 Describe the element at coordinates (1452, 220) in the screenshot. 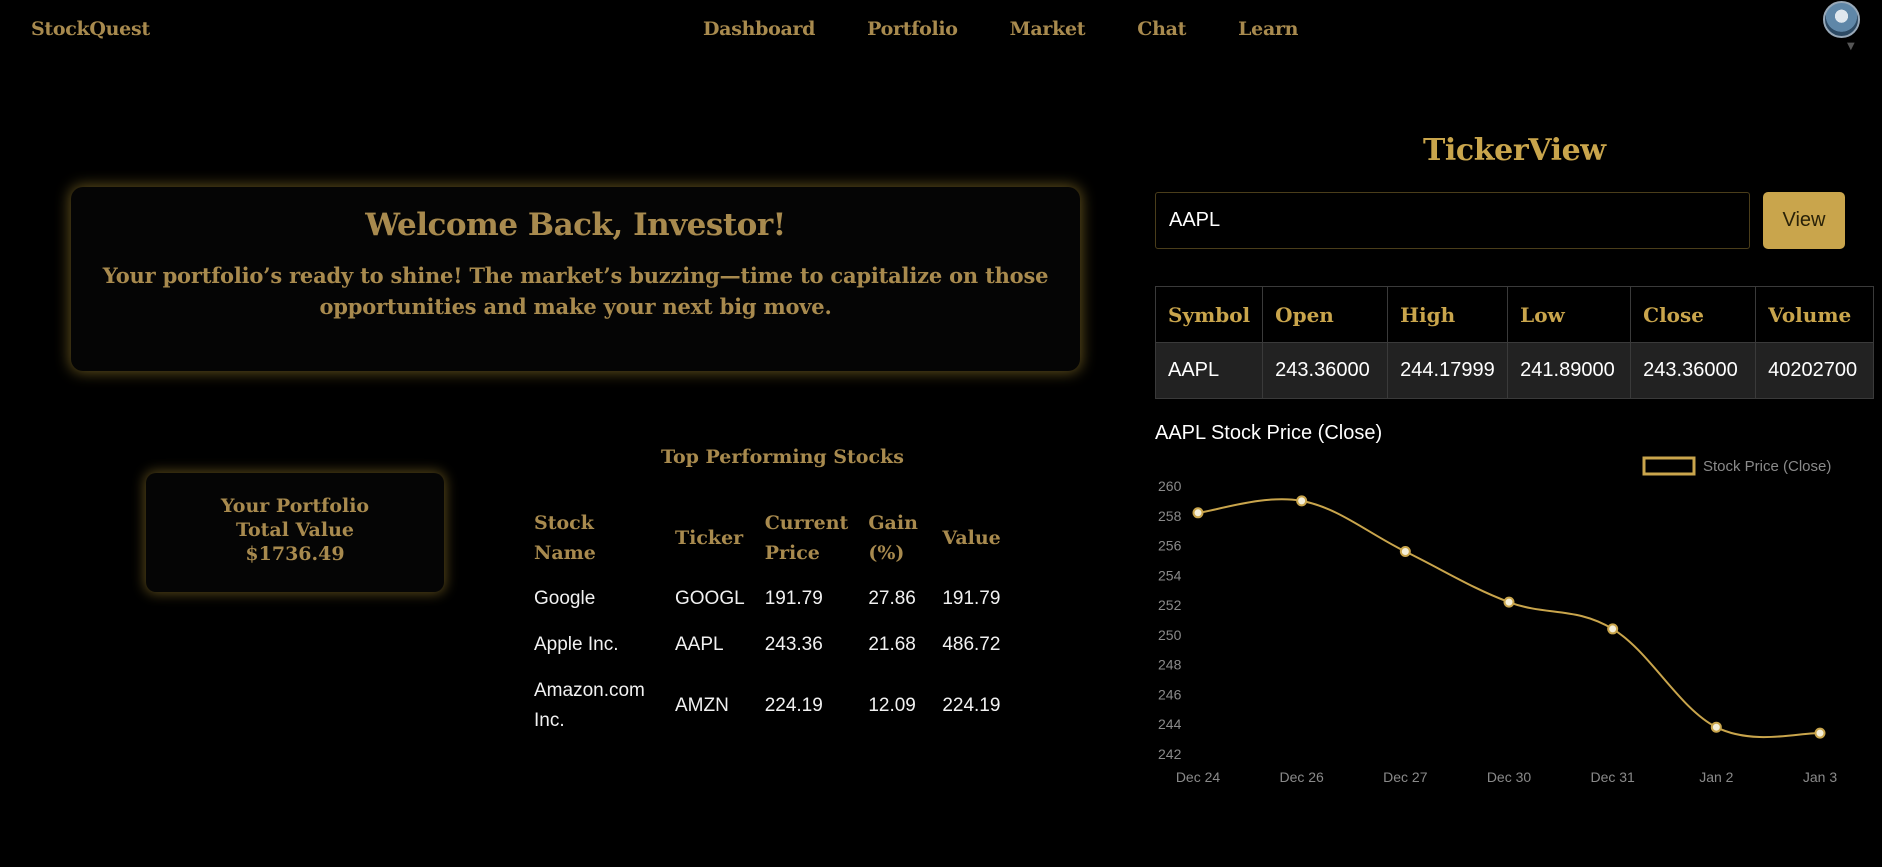

I see `ticker-input` at that location.